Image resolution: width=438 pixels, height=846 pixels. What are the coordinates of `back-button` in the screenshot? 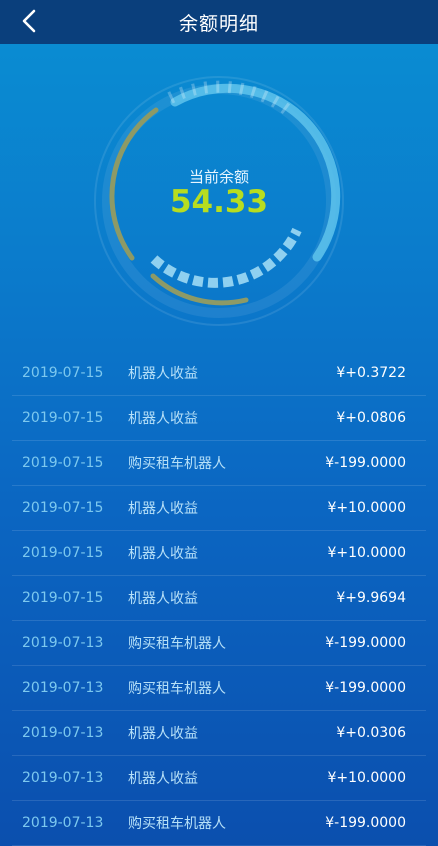 It's located at (29, 21).